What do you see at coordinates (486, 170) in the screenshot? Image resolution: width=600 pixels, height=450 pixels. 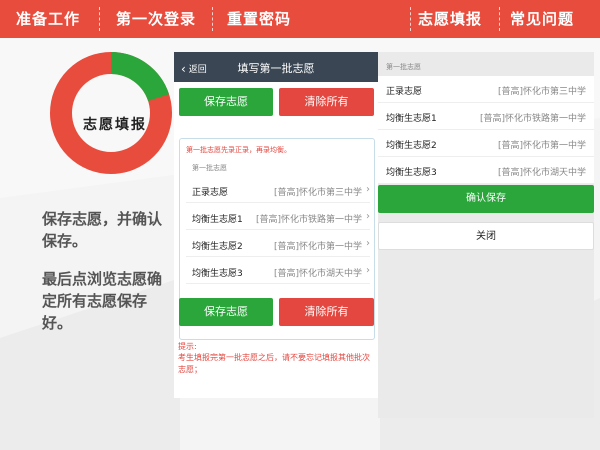 I see `list-item: 均衡生志愿3 [普高]怀化市湖天中学` at bounding box center [486, 170].